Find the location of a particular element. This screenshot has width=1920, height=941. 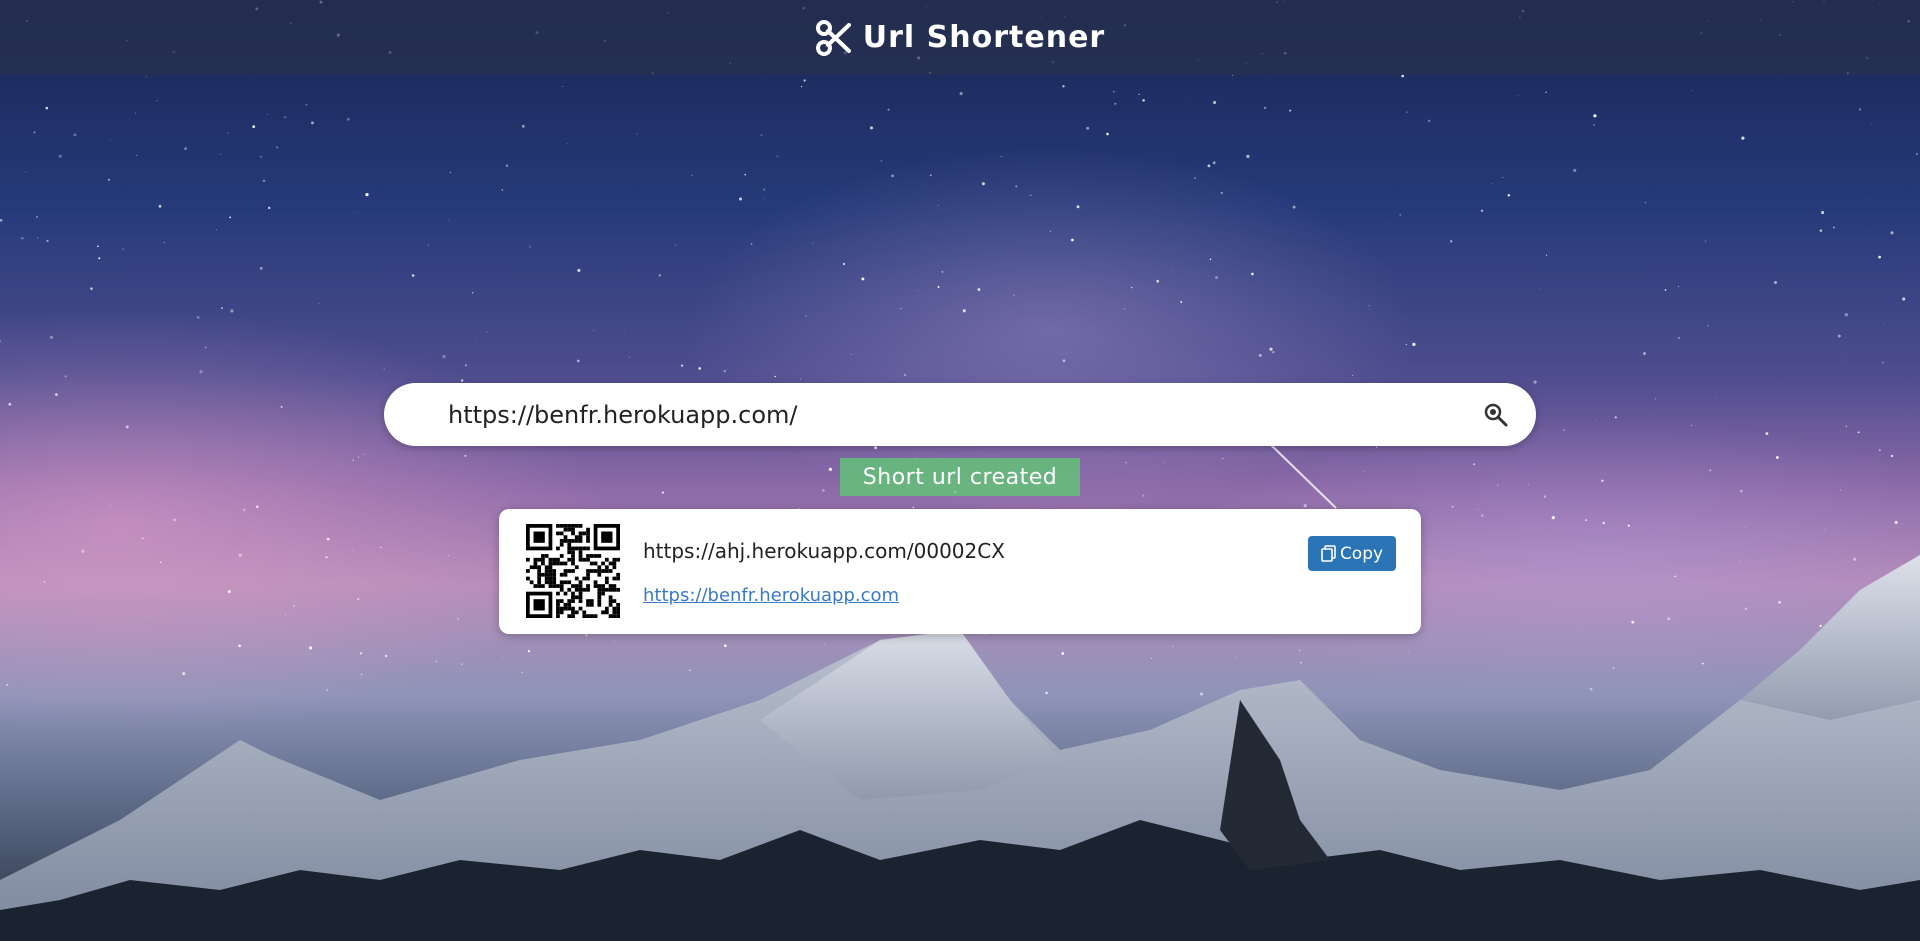

header-bar: Url Shortener is located at coordinates (960, 37).